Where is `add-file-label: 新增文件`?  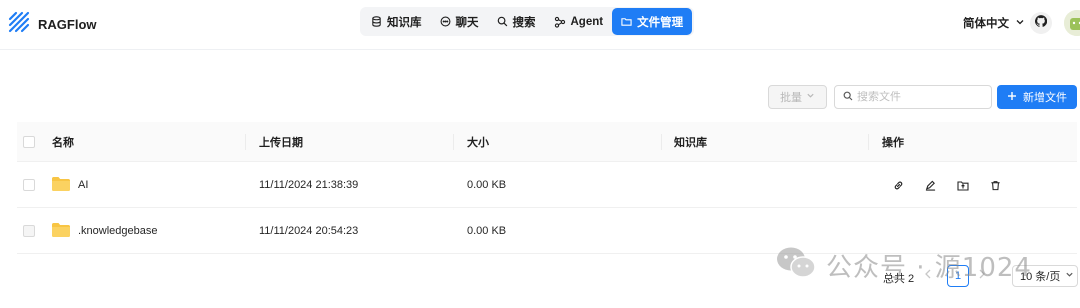 add-file-label: 新增文件 is located at coordinates (1045, 98).